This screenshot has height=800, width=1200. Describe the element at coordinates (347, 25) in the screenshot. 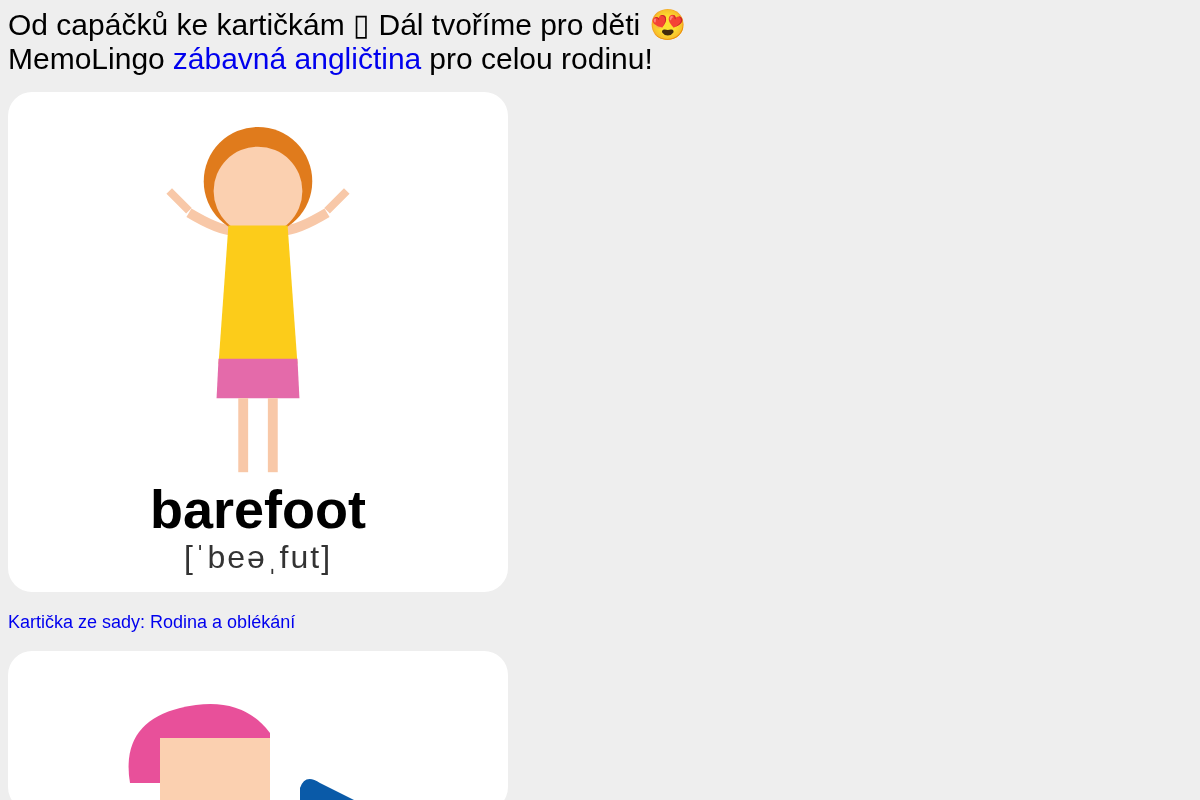

I see `heading-line: Od capáčků ke kartičkám ▯ Dál tvoříme pro děti 😍` at that location.